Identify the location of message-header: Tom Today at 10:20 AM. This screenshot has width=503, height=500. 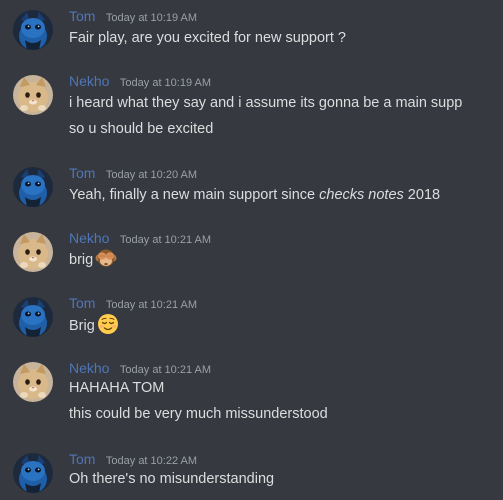
(133, 173).